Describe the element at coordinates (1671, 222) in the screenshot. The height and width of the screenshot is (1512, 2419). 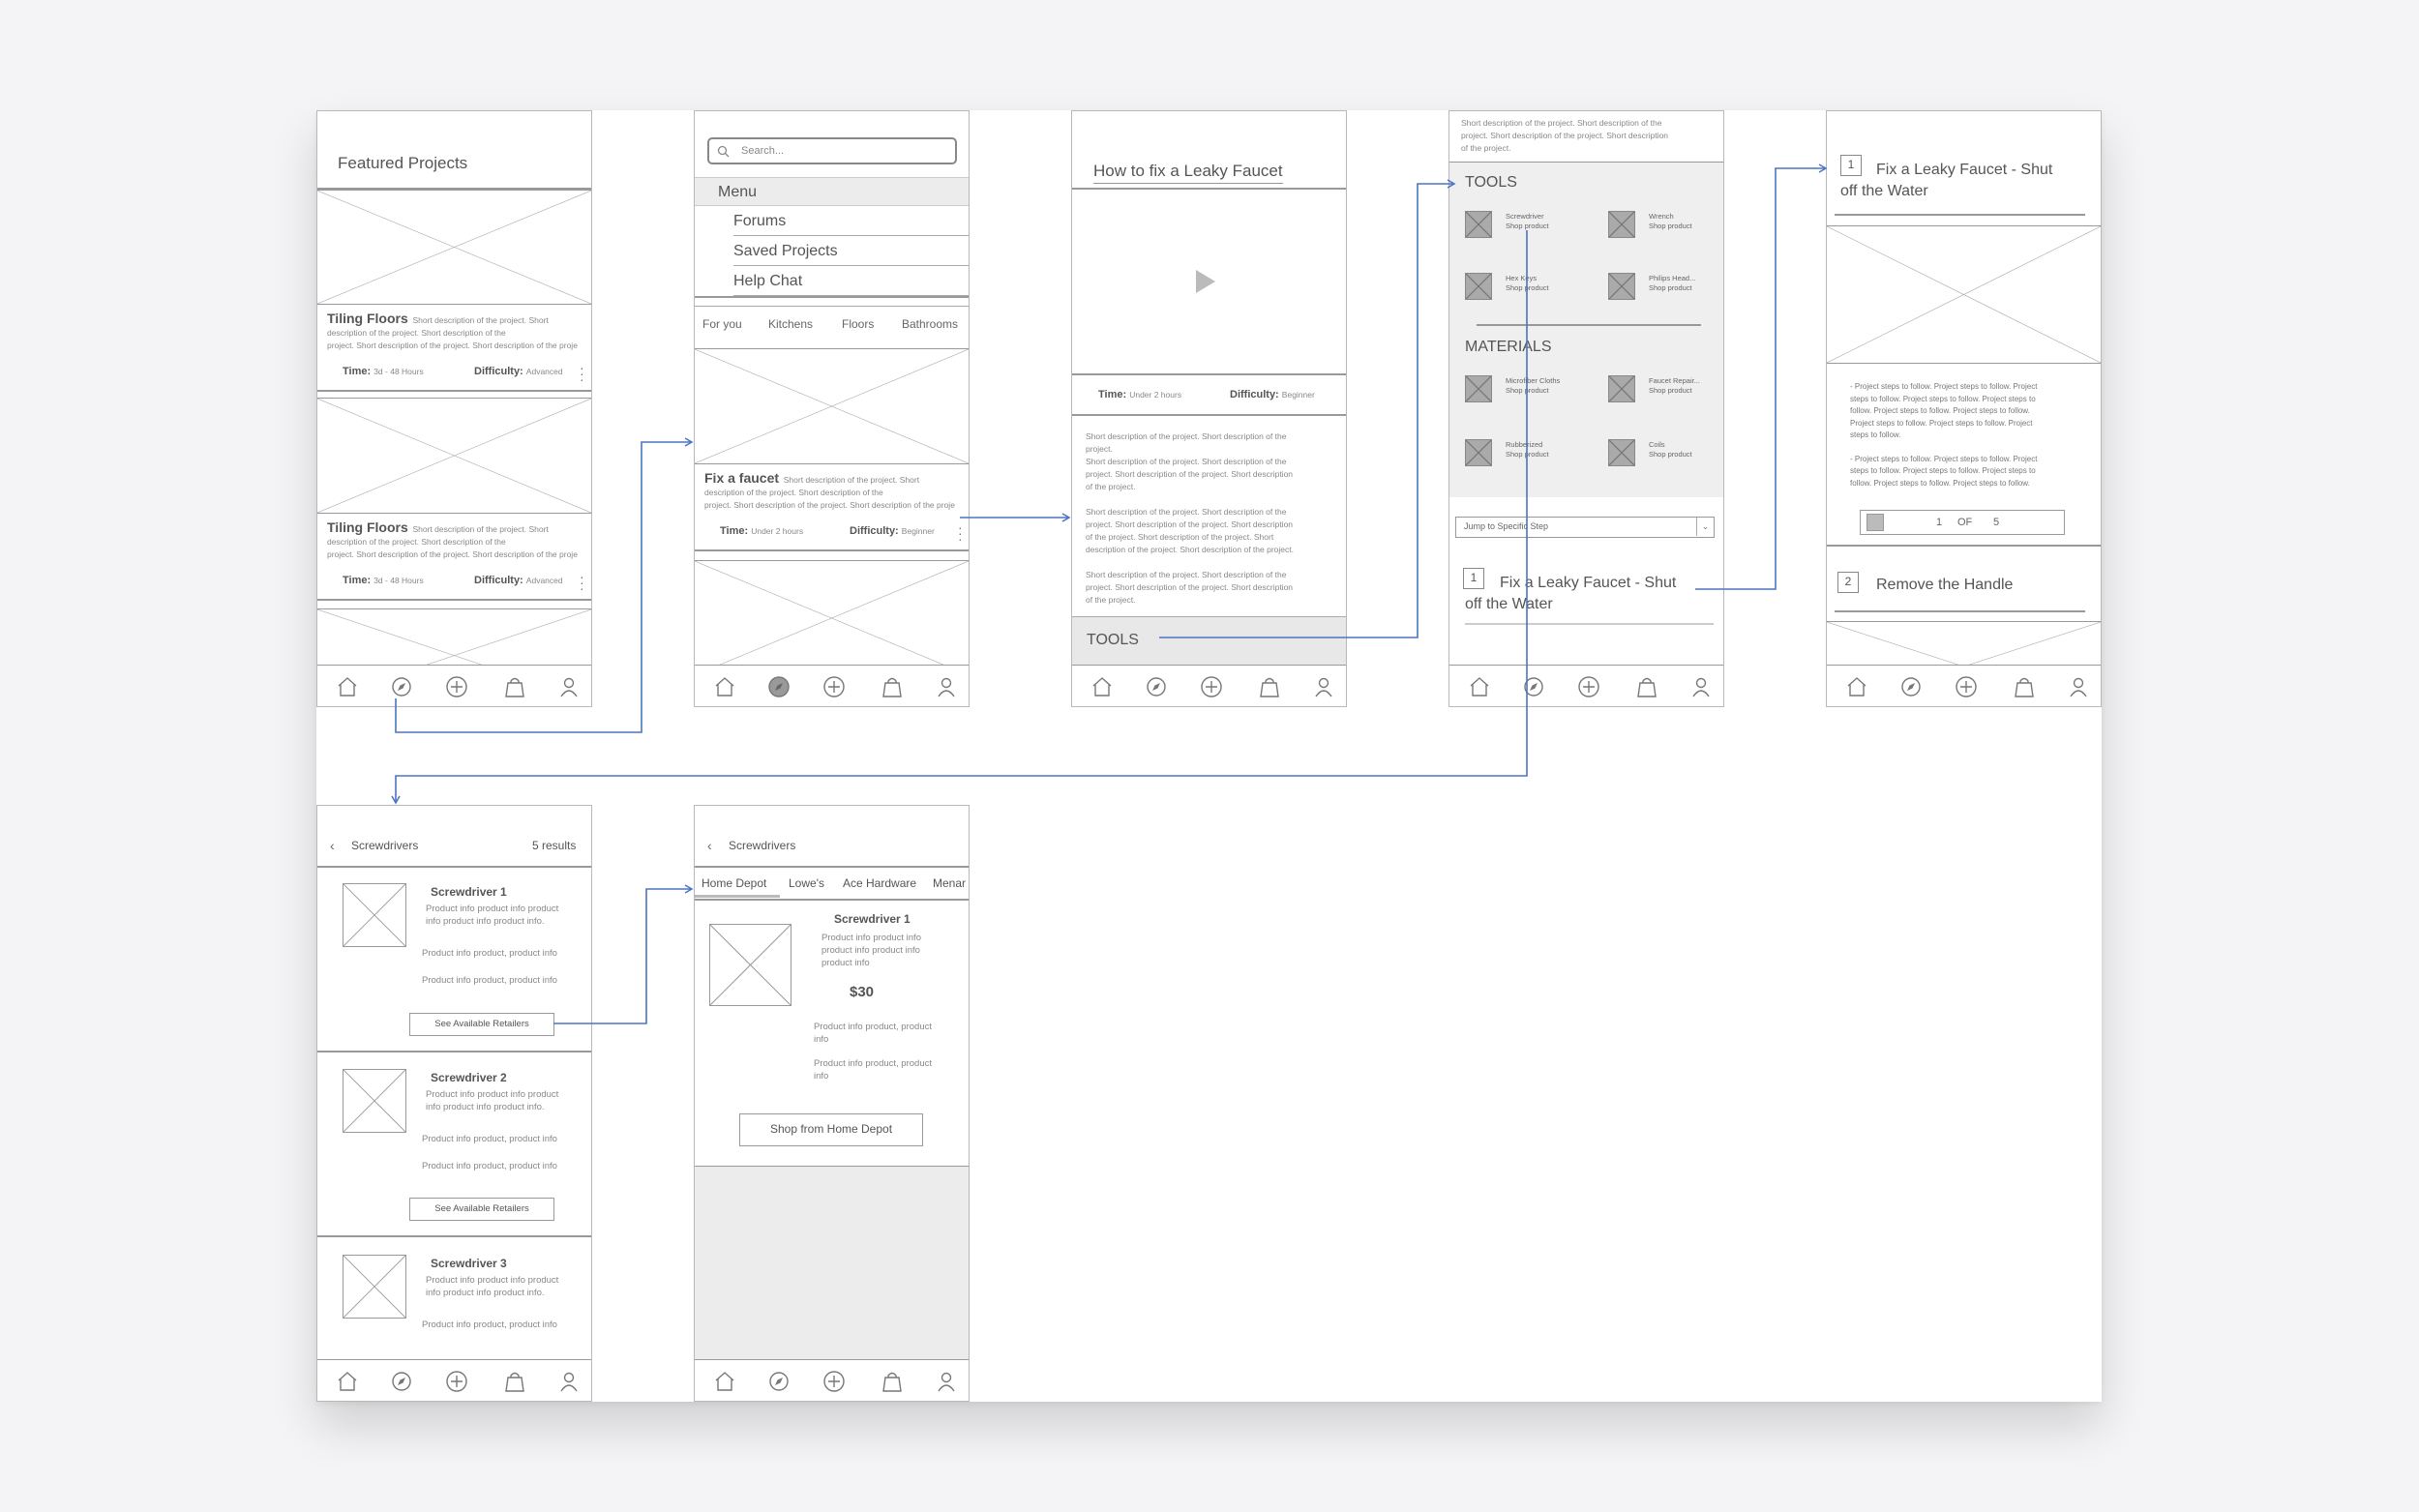
I see `tool-item: Wrench Shop product` at that location.